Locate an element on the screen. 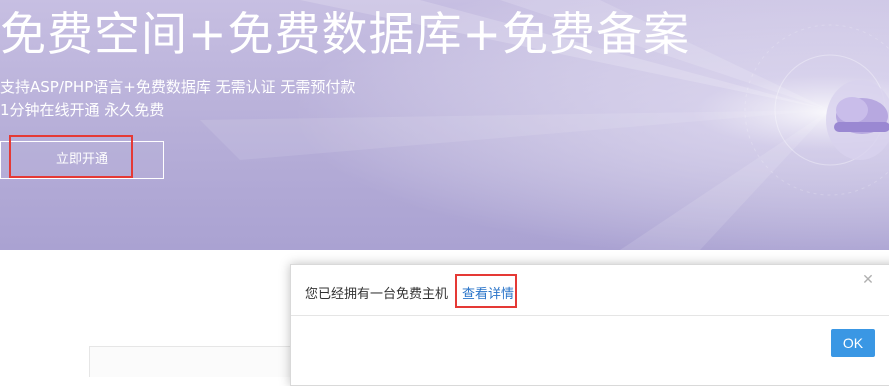  hero-title: 免费空间+免费数据库+免费备案 is located at coordinates (345, 34).